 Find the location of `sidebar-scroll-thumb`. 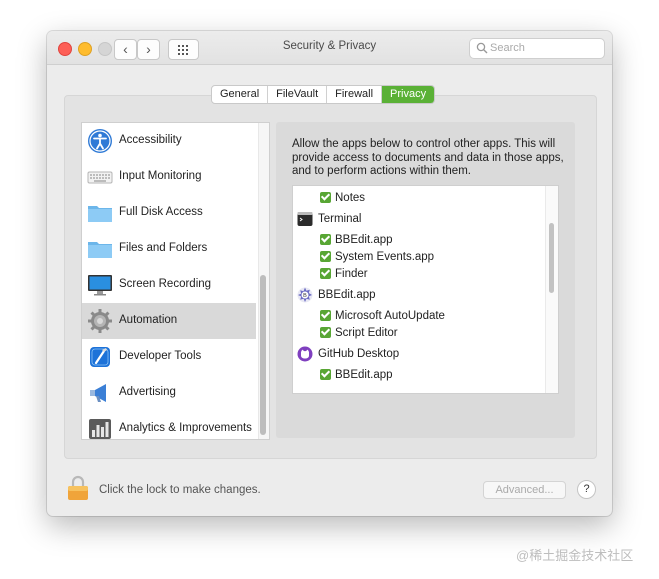

sidebar-scroll-thumb is located at coordinates (263, 355).